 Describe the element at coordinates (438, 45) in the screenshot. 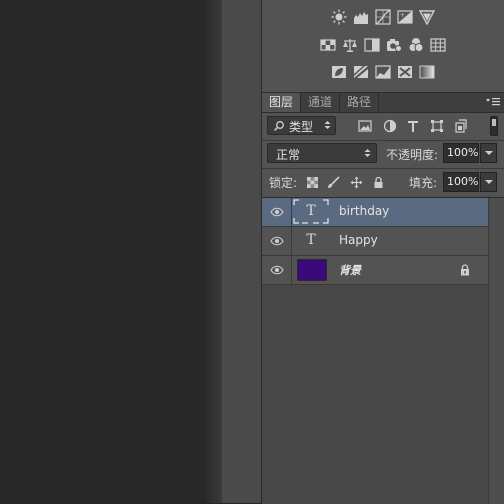

I see `color-lookup-icon` at that location.